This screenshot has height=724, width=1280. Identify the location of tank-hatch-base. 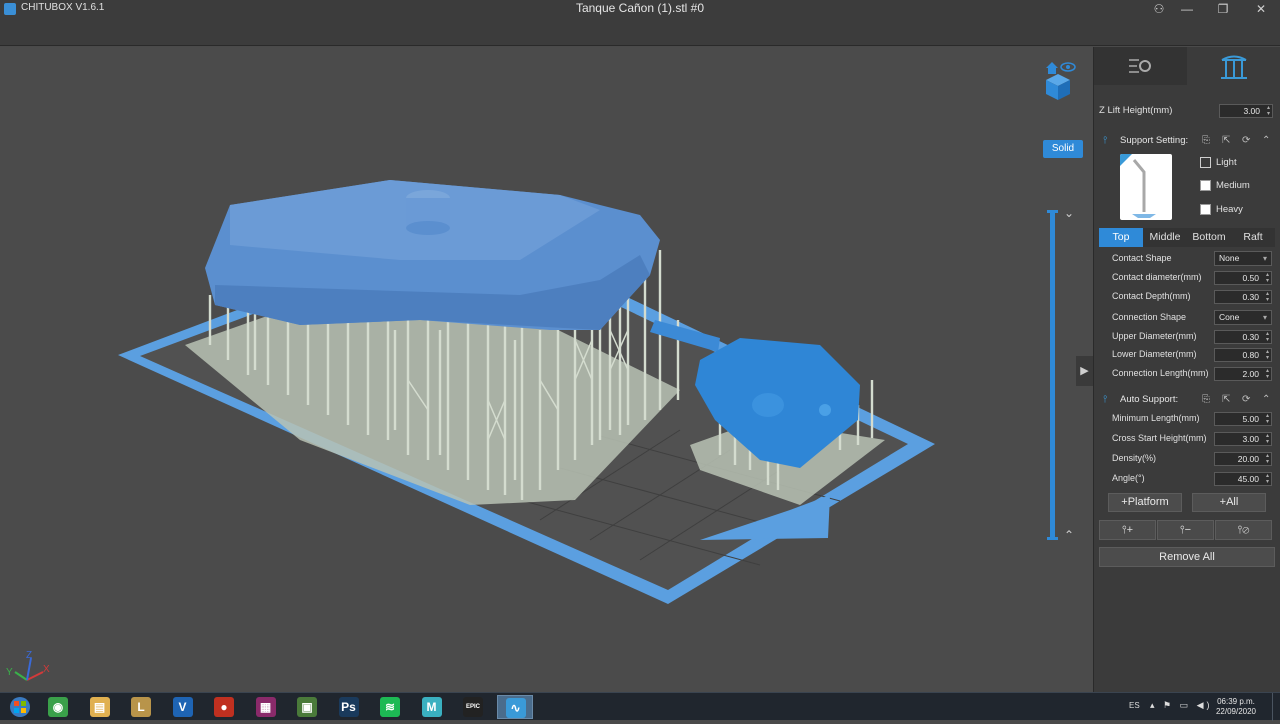
(428, 228).